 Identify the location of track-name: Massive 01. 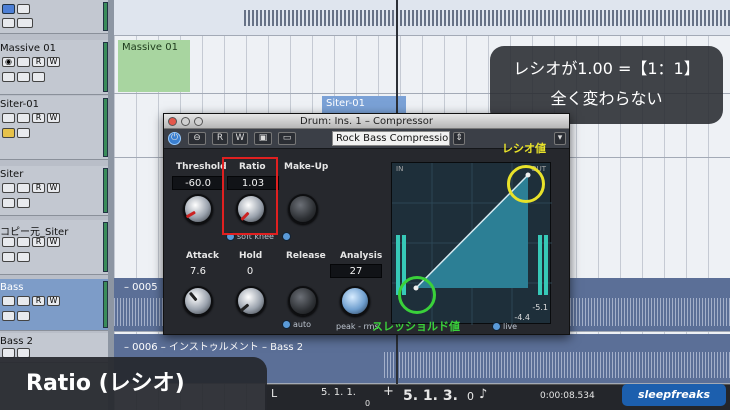
(28, 48).